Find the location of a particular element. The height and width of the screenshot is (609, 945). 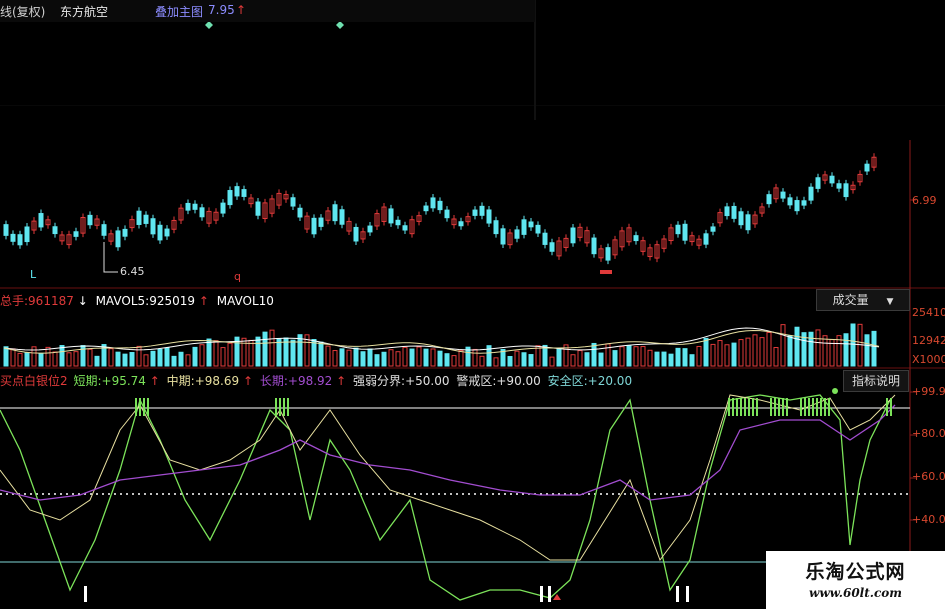

mavol10-label: MAVOL10 is located at coordinates (245, 301).